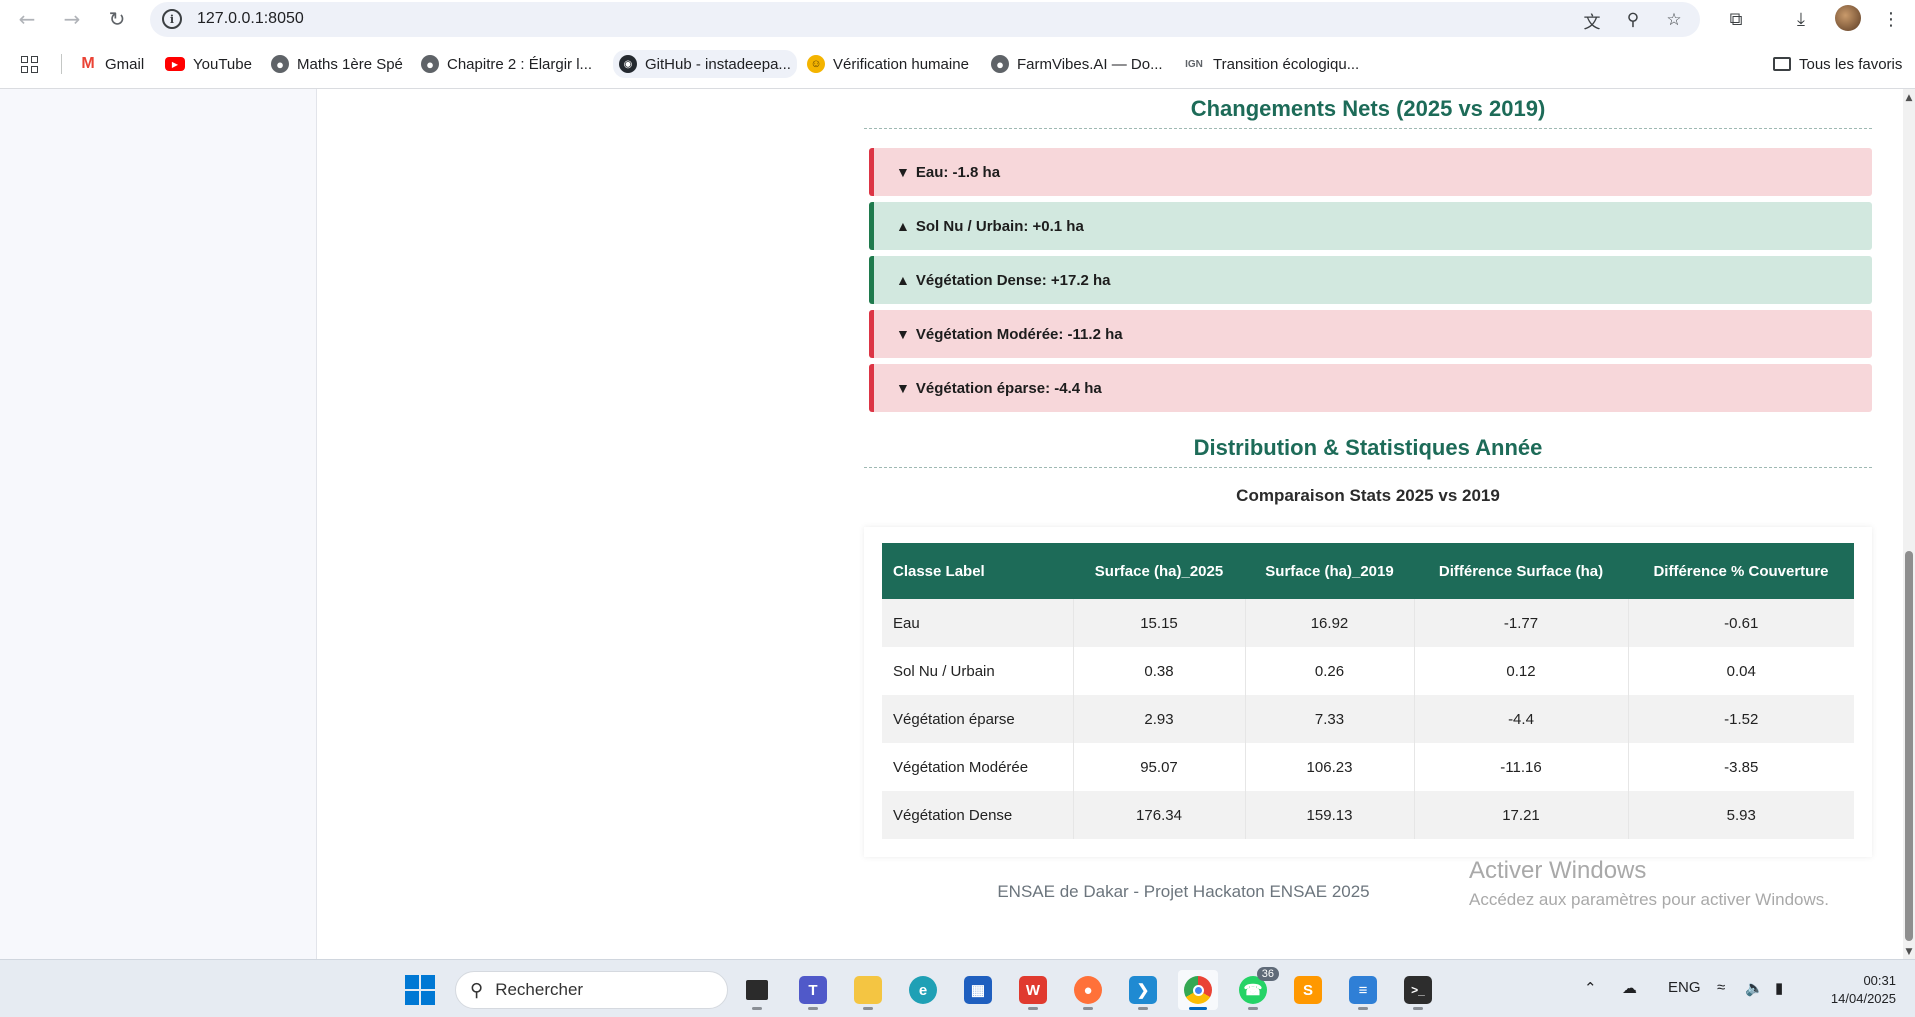 The width and height of the screenshot is (1915, 1017). I want to click on table-cell: 17.21, so click(1521, 815).